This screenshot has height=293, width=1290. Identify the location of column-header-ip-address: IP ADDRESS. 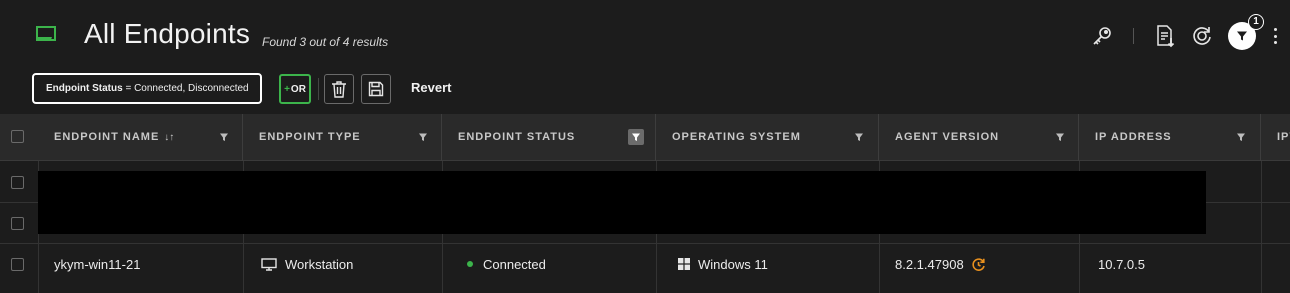
(1170, 137).